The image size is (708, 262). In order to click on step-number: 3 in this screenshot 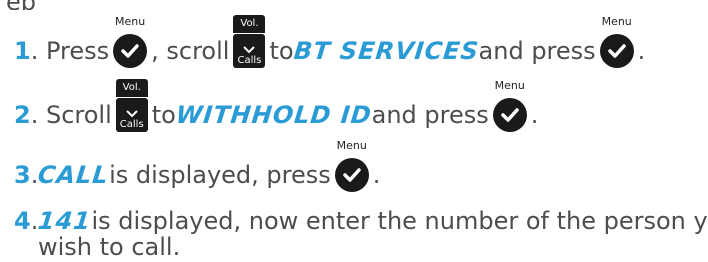, I will do `click(22, 175)`.